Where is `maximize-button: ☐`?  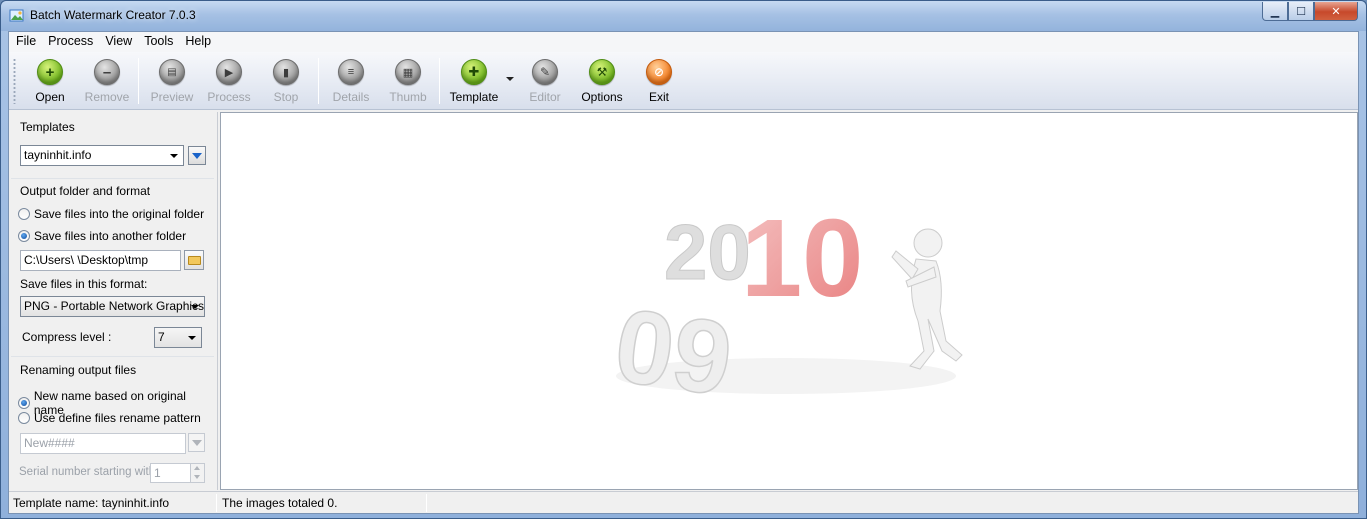 maximize-button: ☐ is located at coordinates (1301, 11).